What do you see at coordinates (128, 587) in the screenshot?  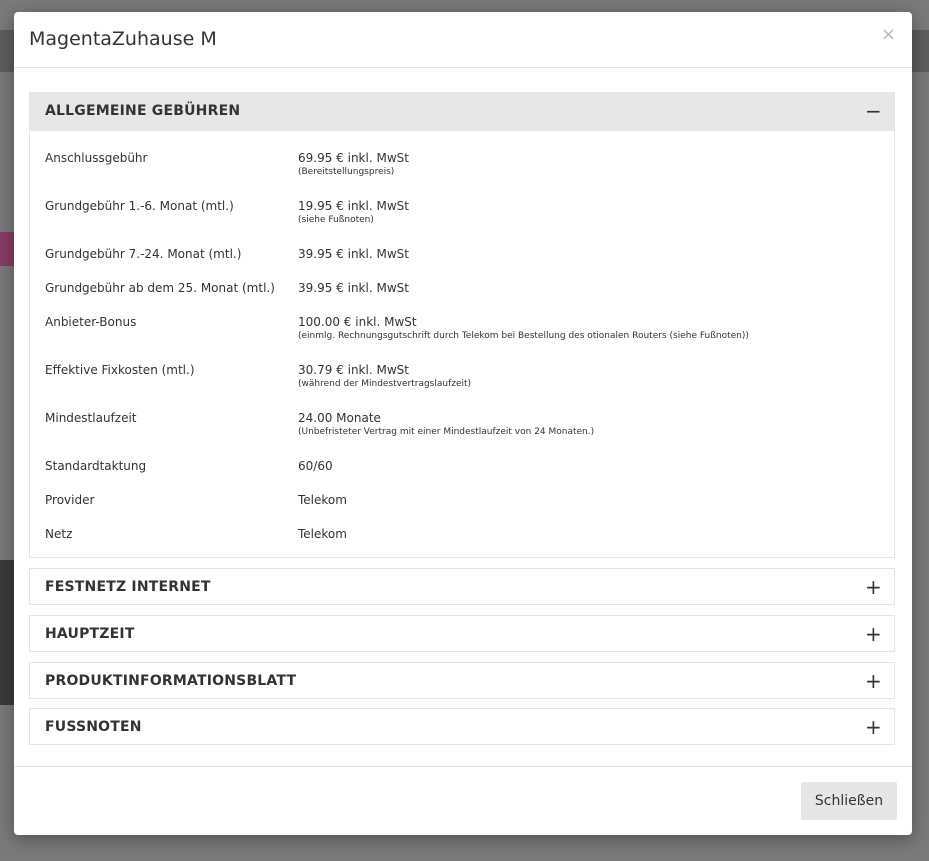 I see `section-title: FESTNETZ INTERNET` at bounding box center [128, 587].